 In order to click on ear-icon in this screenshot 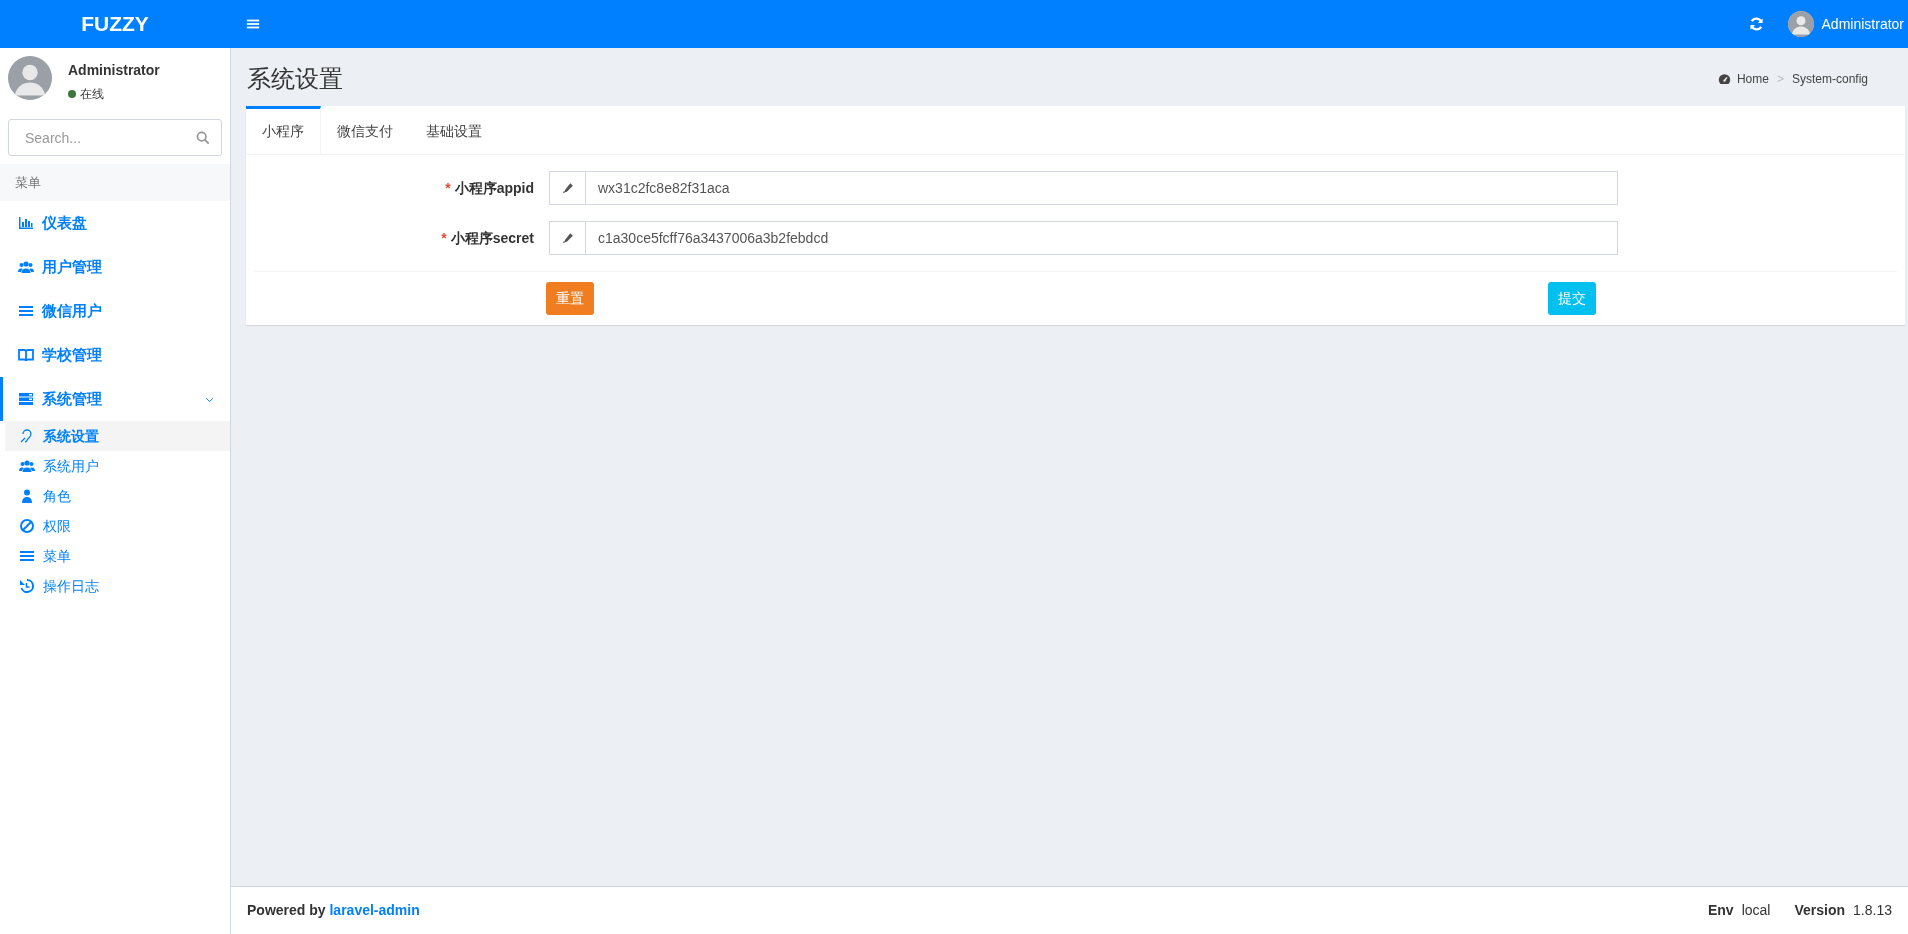, I will do `click(27, 436)`.